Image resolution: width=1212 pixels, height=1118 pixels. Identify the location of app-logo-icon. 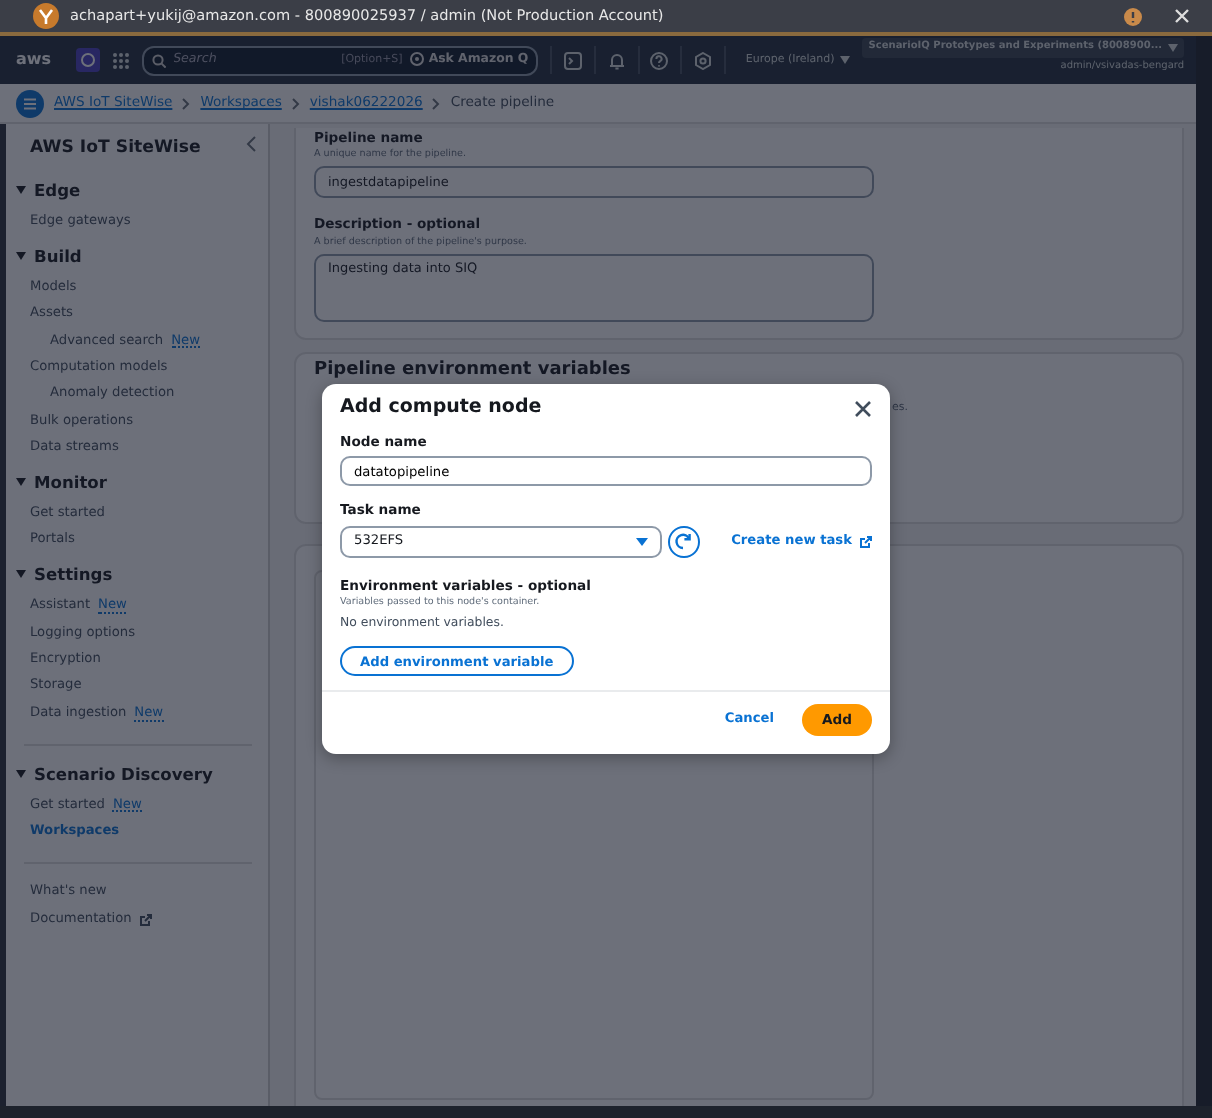
(46, 16).